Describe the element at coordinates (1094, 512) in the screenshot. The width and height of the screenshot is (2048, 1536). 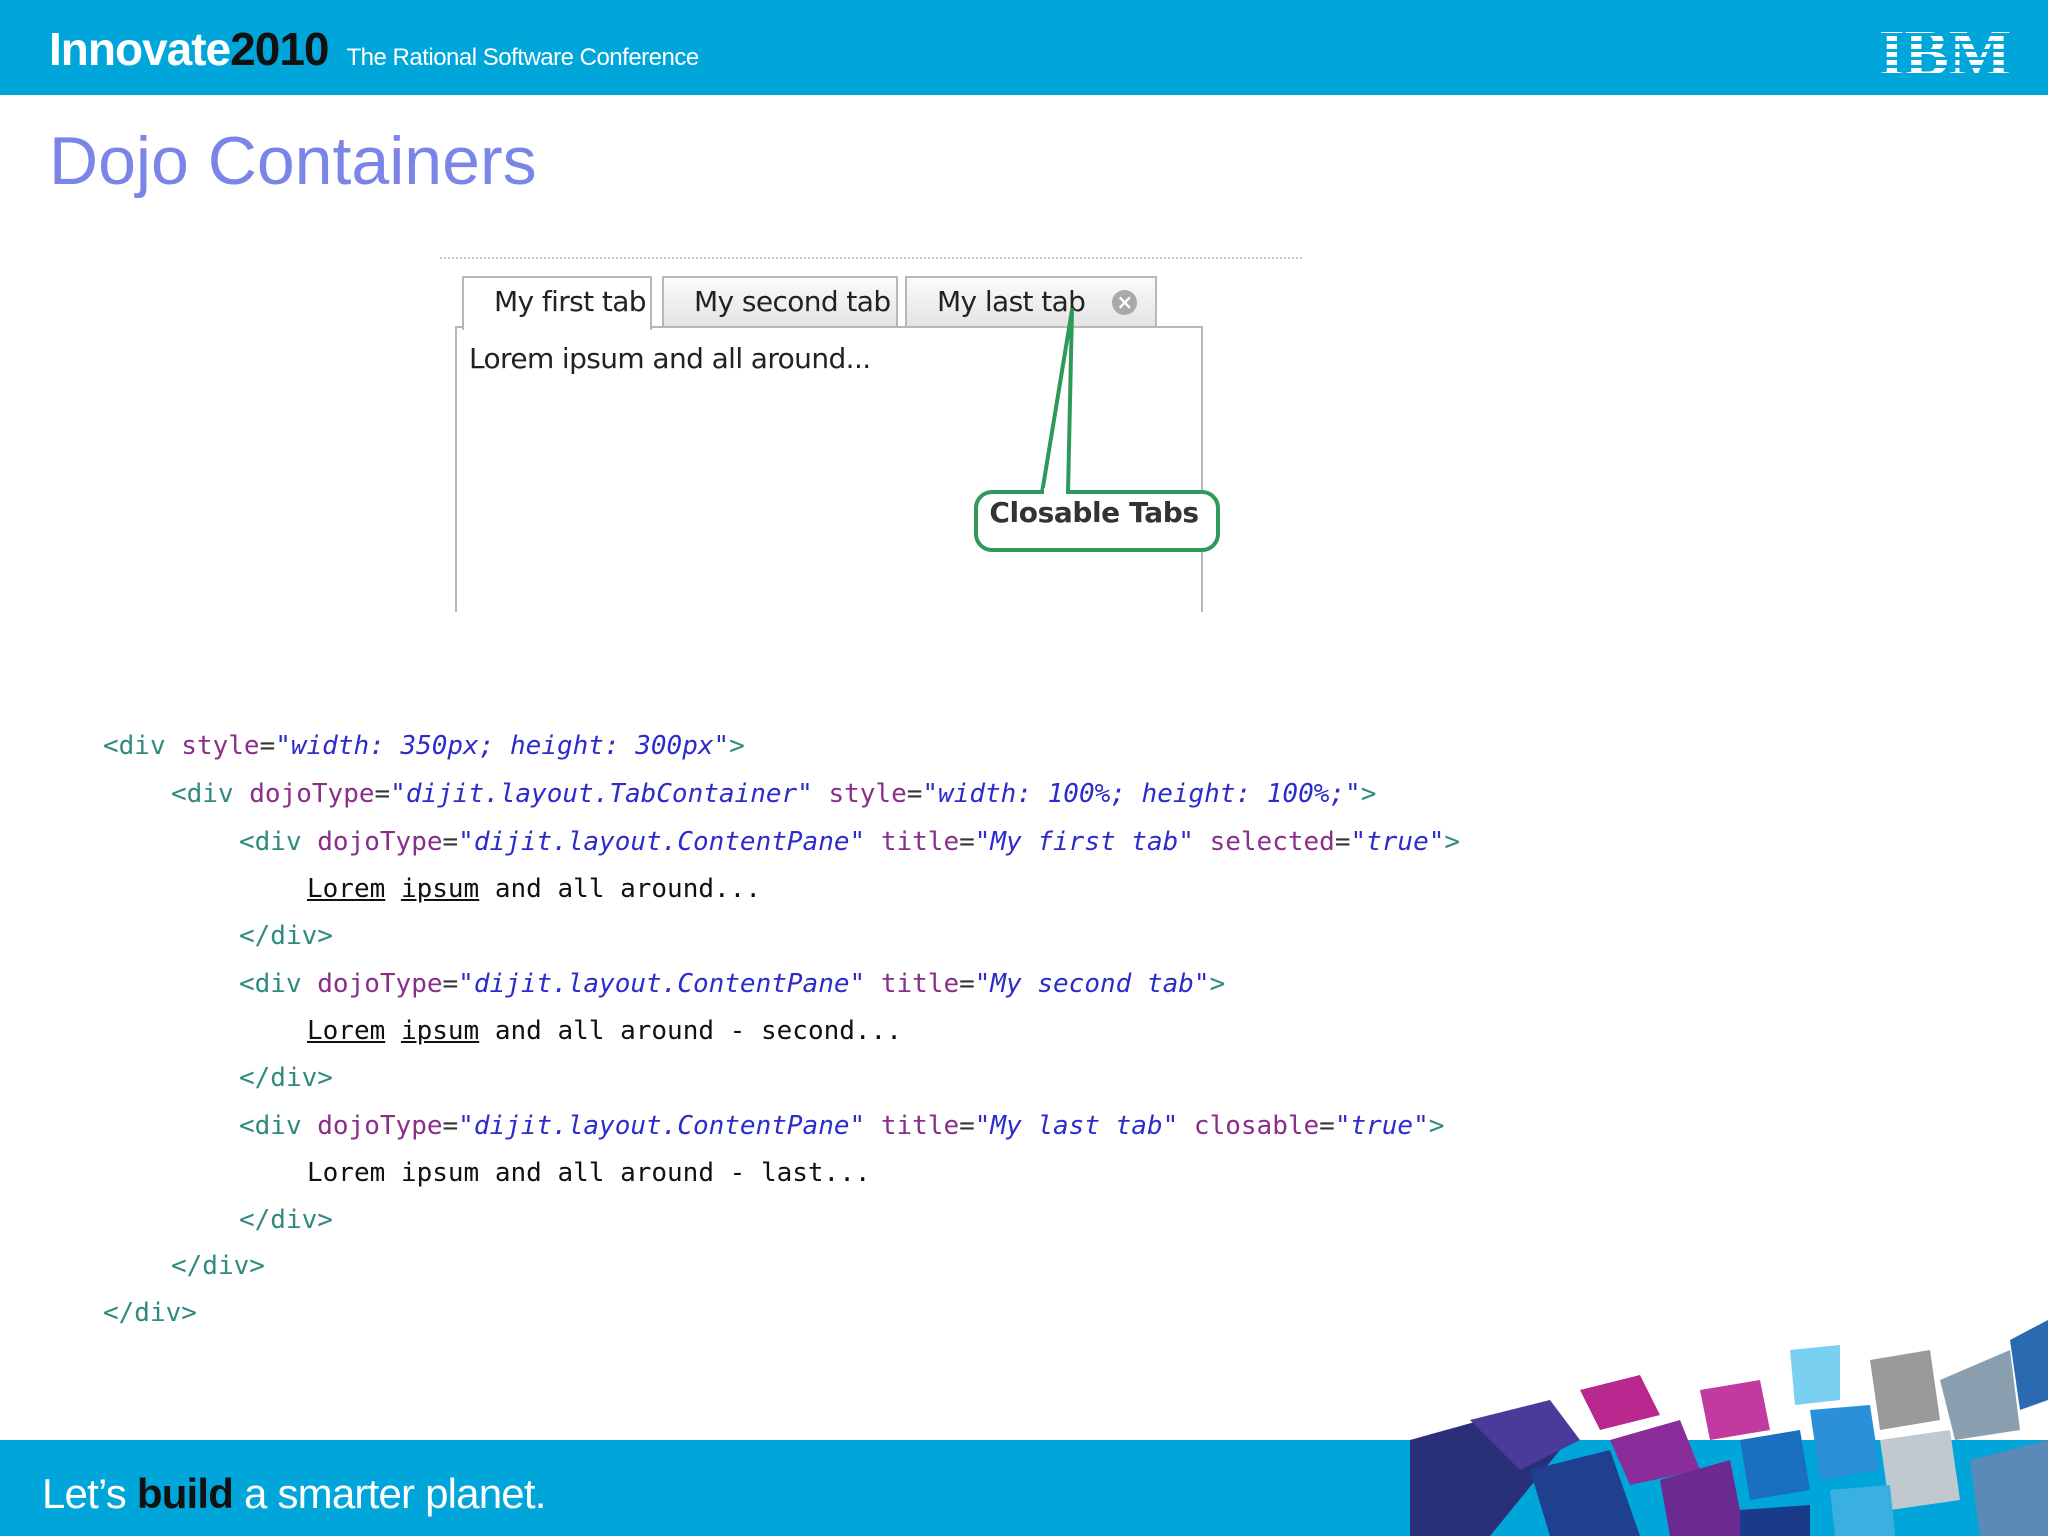
I see `callout-closable-tabs: Closable Tabs` at that location.